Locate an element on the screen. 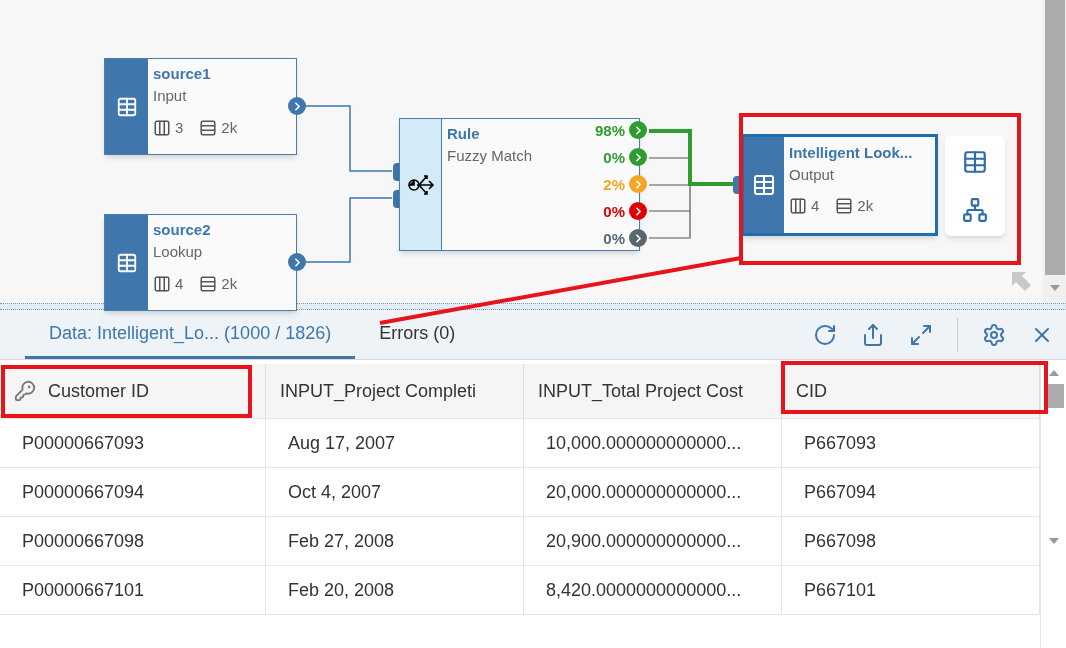  node-title: source1 is located at coordinates (182, 74).